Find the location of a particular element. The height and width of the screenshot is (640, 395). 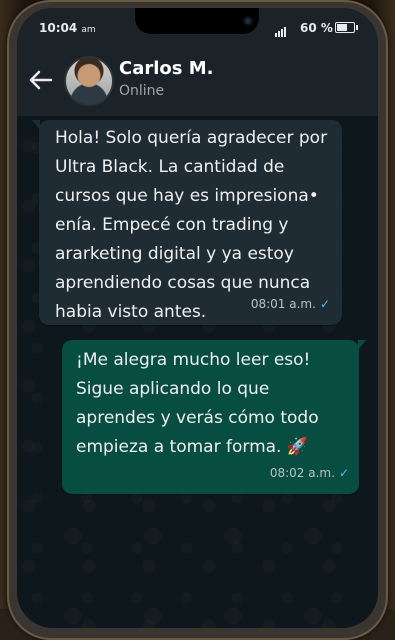

time-value: 10:04 is located at coordinates (58, 28).